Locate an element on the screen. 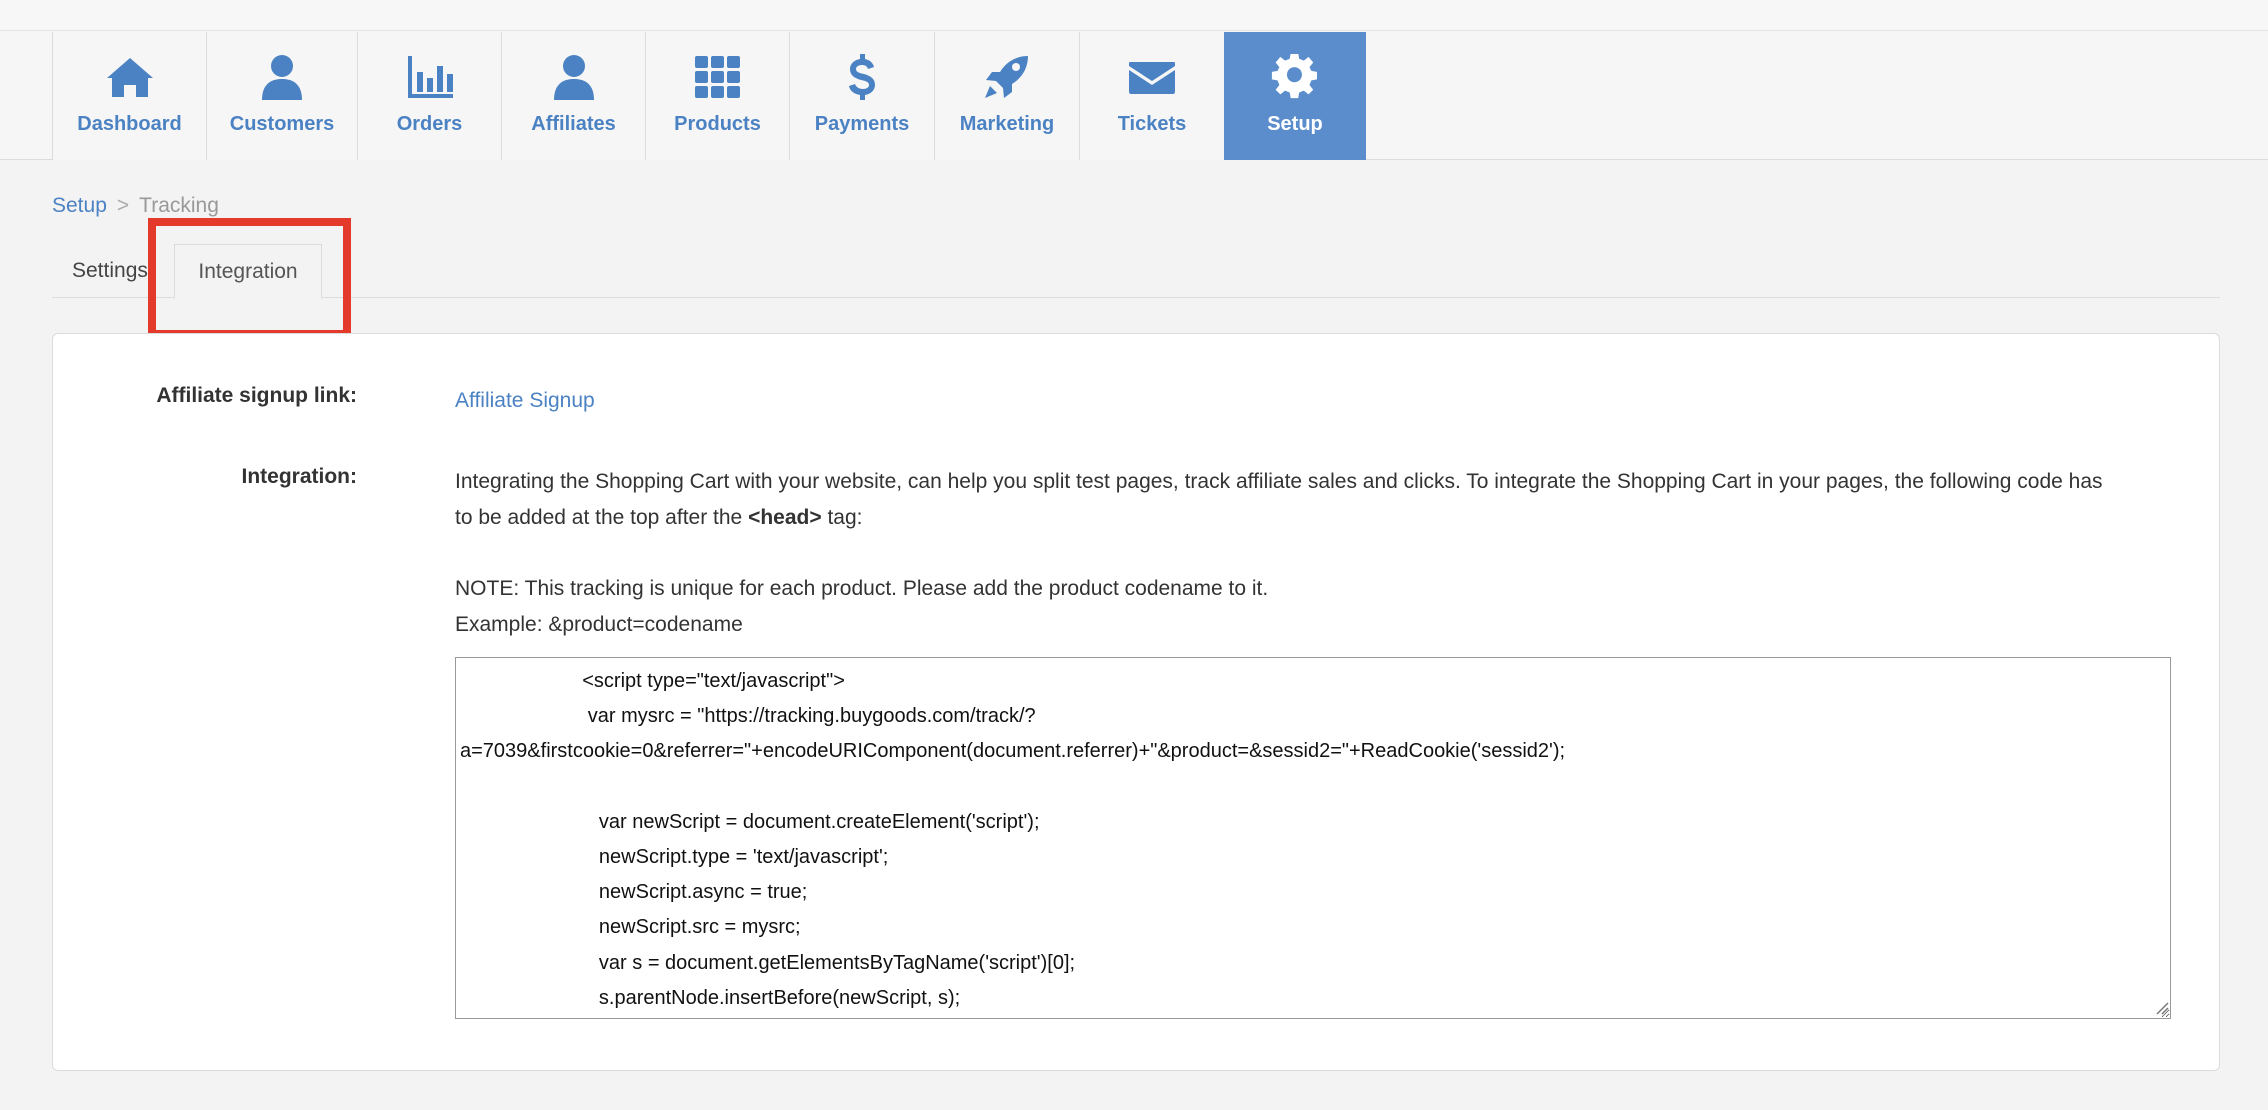  affiliate-signup-link: Affiliate Signup is located at coordinates (525, 400).